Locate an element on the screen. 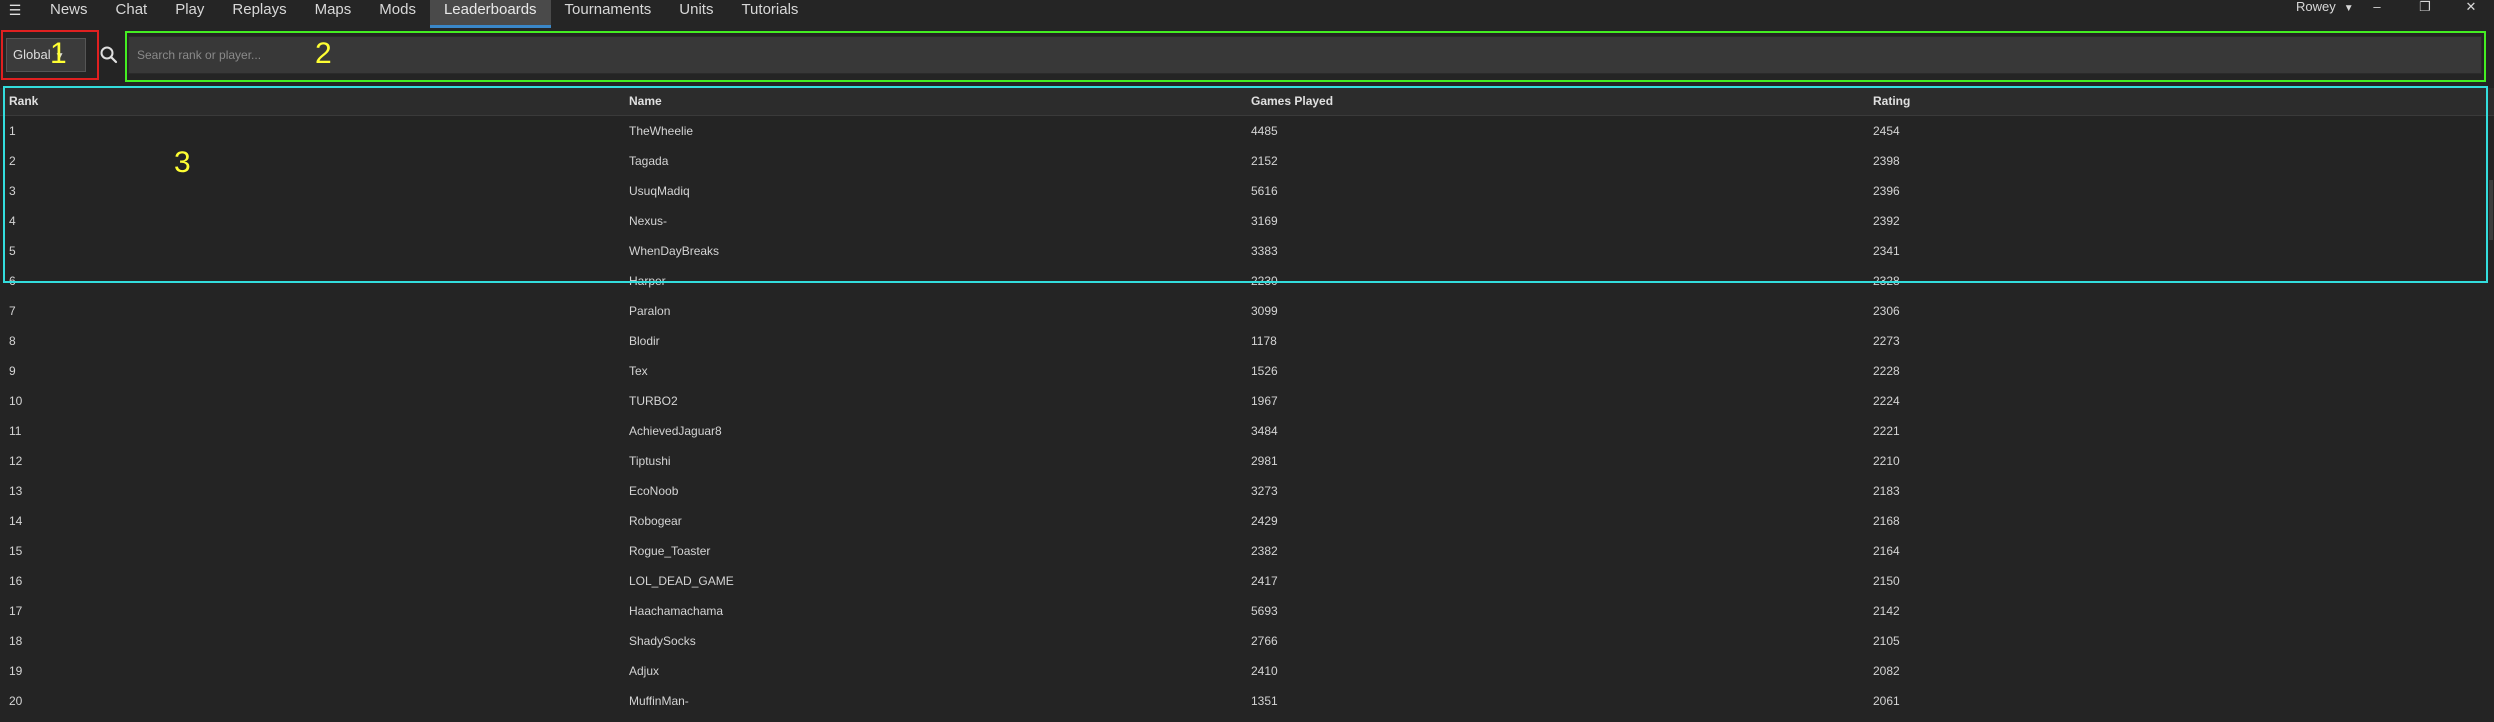  cell-name: MuffinMan- is located at coordinates (659, 701).